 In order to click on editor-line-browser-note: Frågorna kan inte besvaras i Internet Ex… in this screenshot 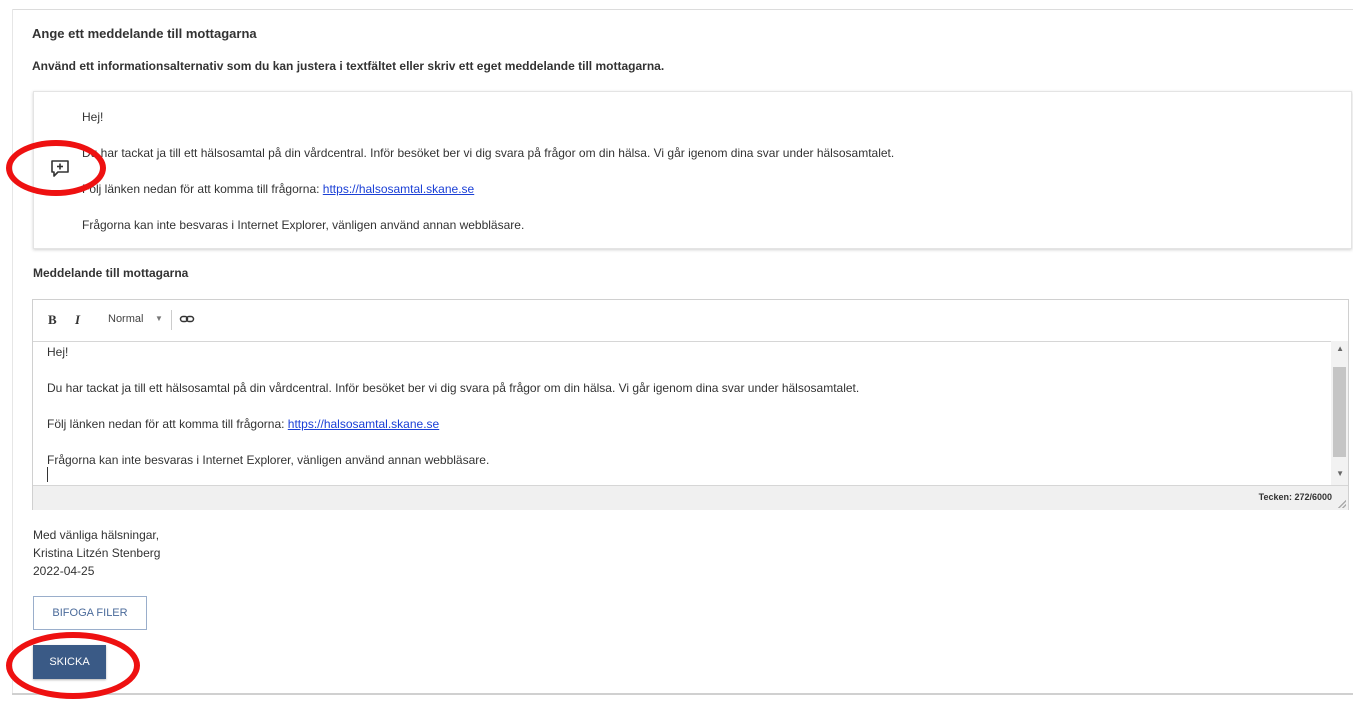, I will do `click(268, 460)`.